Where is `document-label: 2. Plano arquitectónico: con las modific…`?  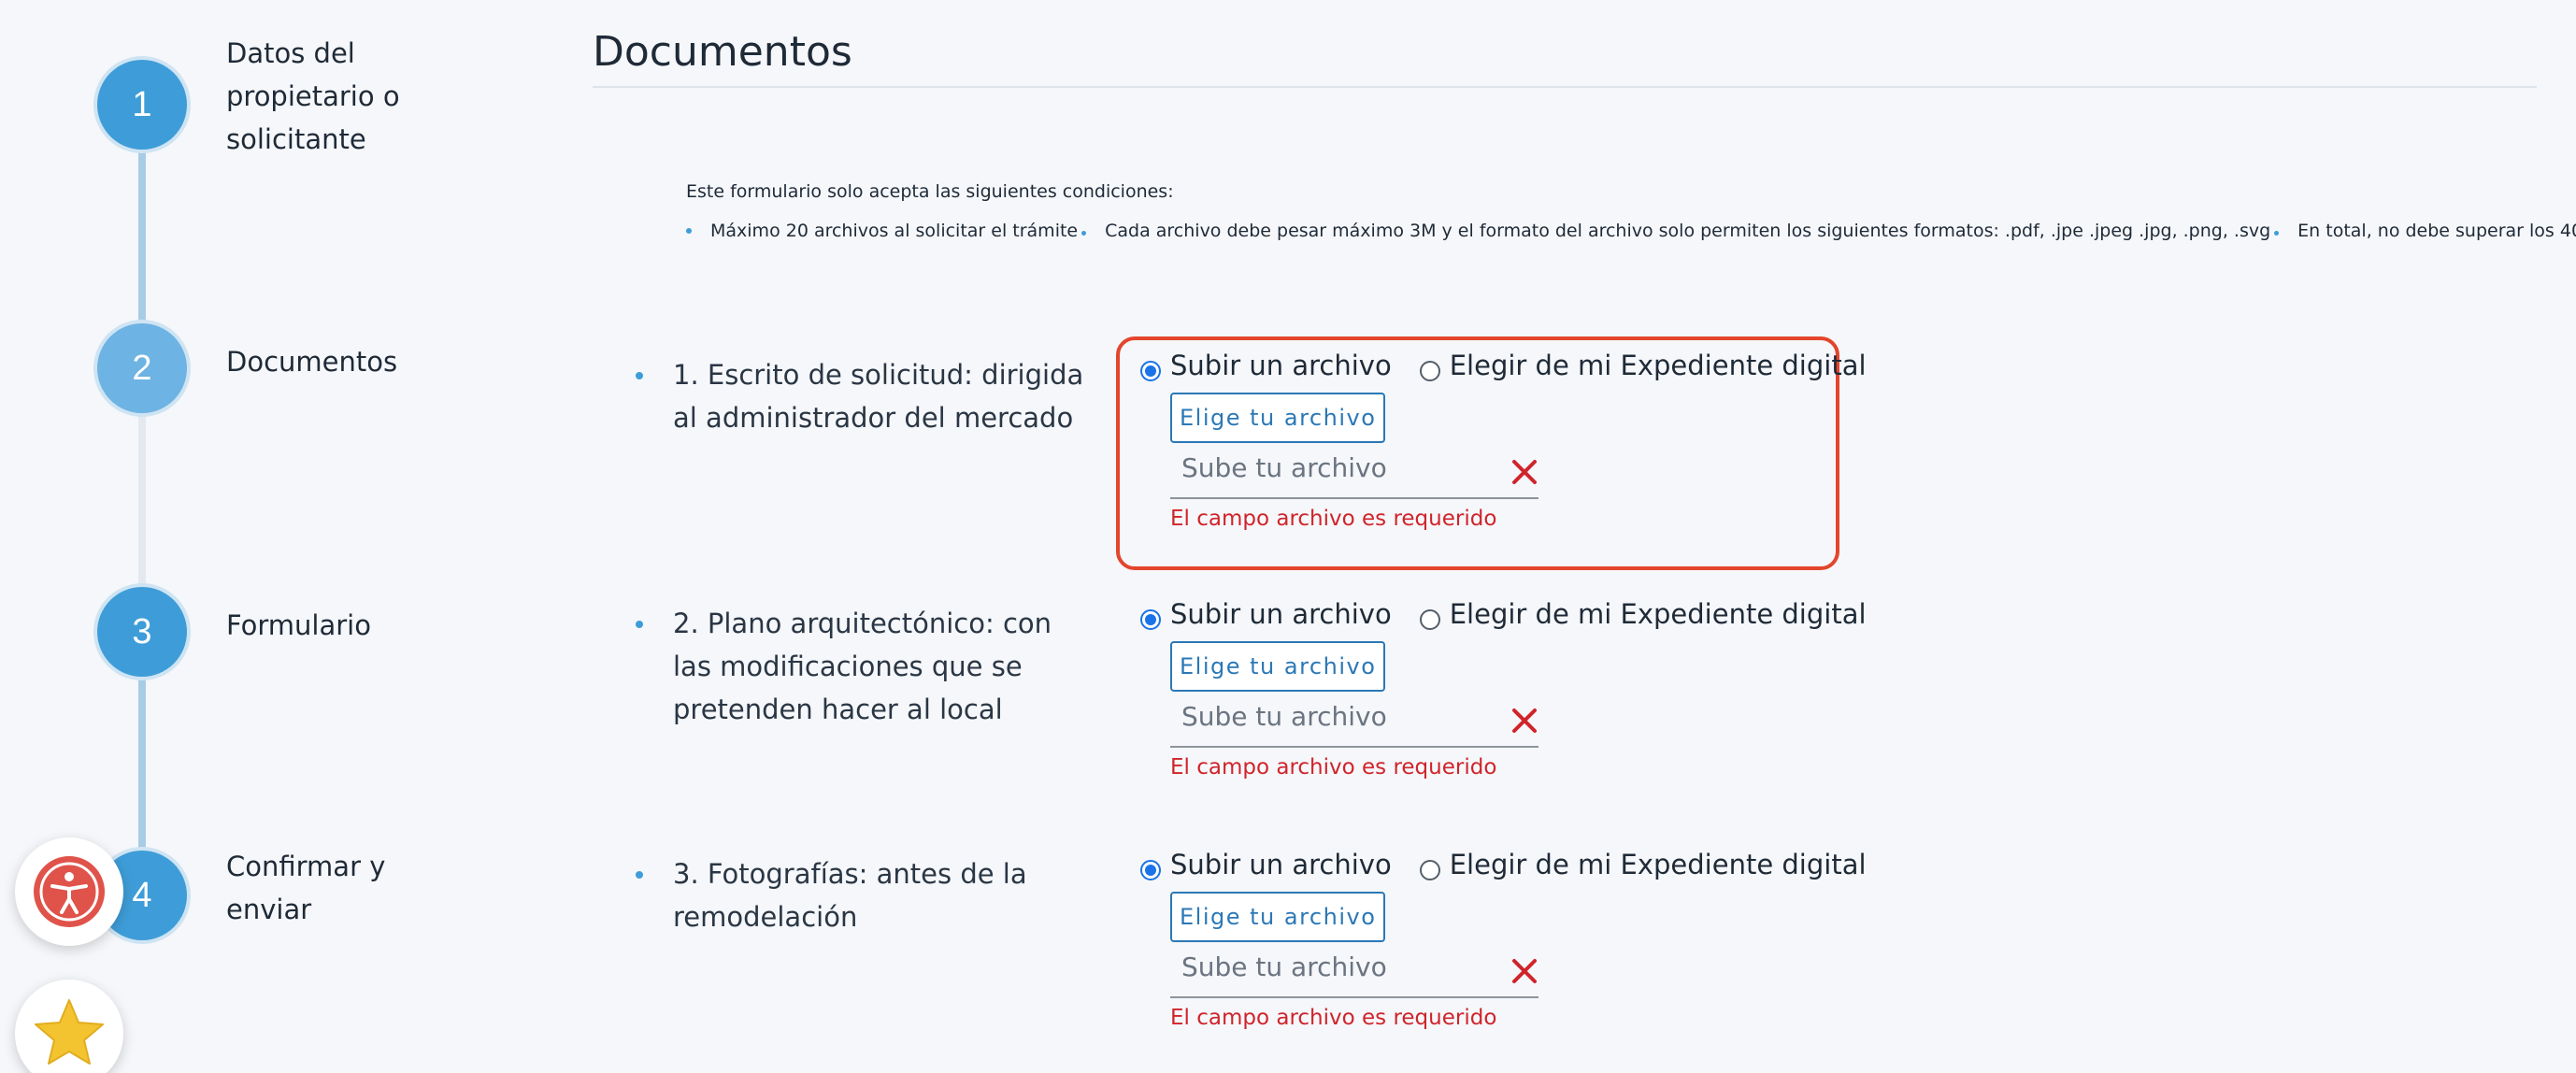
document-label: 2. Plano arquitectónico: con las modific… is located at coordinates (862, 667).